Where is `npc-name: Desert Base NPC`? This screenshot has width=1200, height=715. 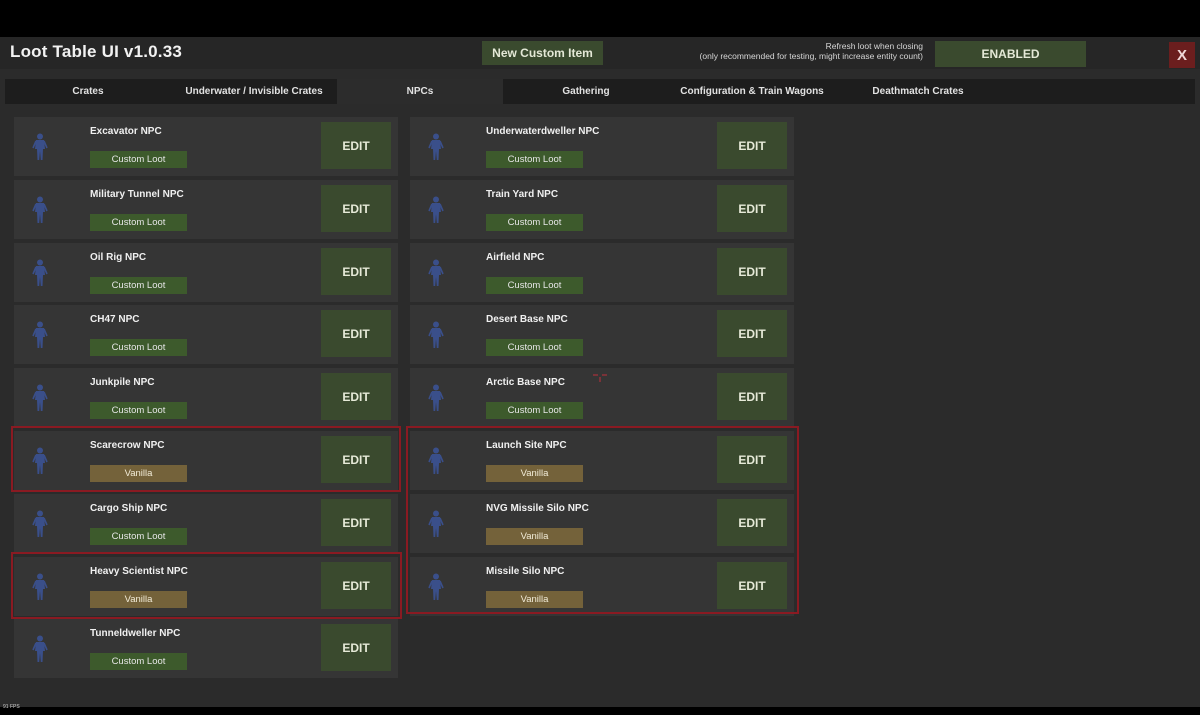
npc-name: Desert Base NPC is located at coordinates (527, 319).